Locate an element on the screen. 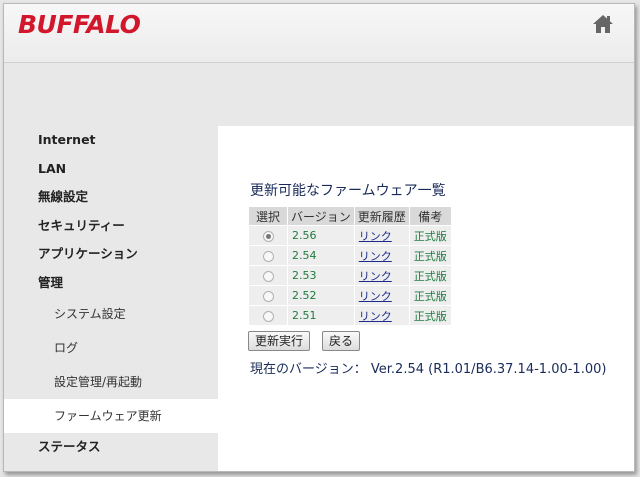 The height and width of the screenshot is (477, 640). sidebar-item-security: セキュリティー is located at coordinates (111, 226).